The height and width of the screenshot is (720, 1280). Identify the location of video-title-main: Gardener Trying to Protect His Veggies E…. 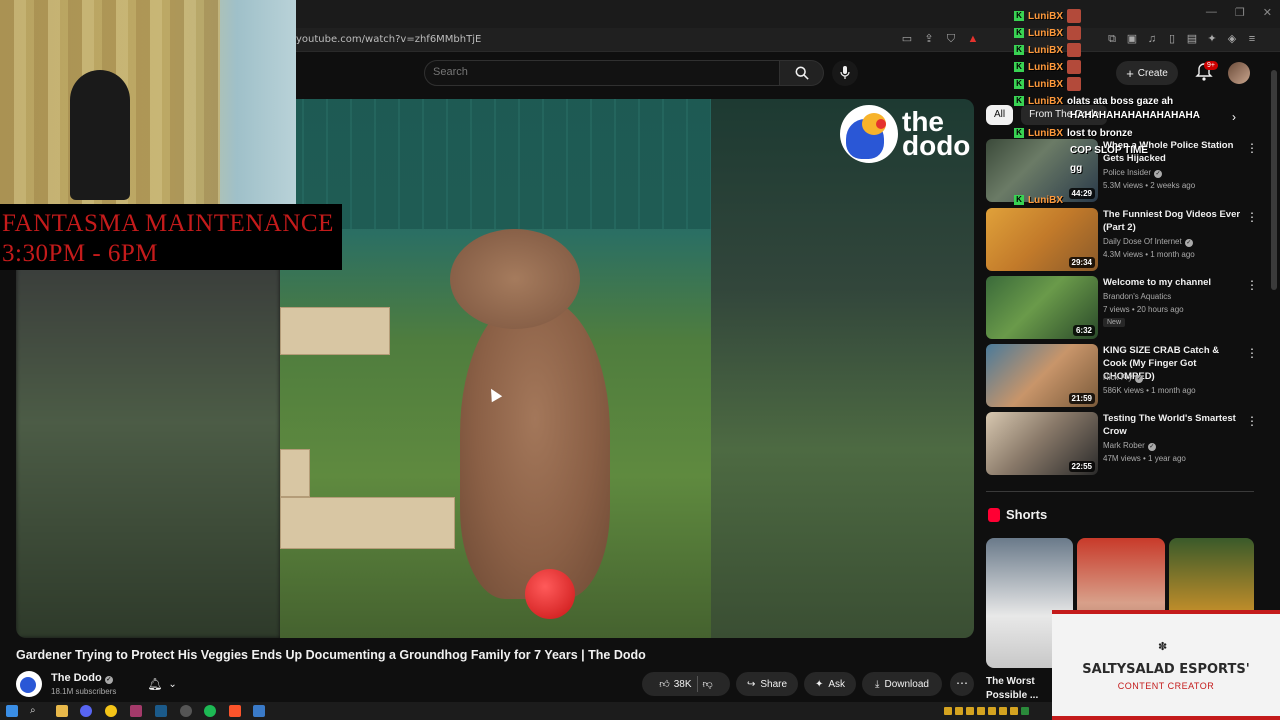
(331, 655).